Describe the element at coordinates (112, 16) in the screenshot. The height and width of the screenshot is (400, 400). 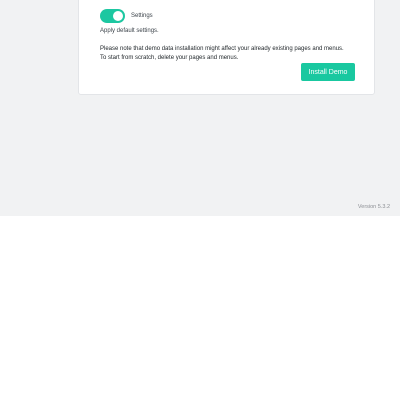
I see `settings-toggle` at that location.